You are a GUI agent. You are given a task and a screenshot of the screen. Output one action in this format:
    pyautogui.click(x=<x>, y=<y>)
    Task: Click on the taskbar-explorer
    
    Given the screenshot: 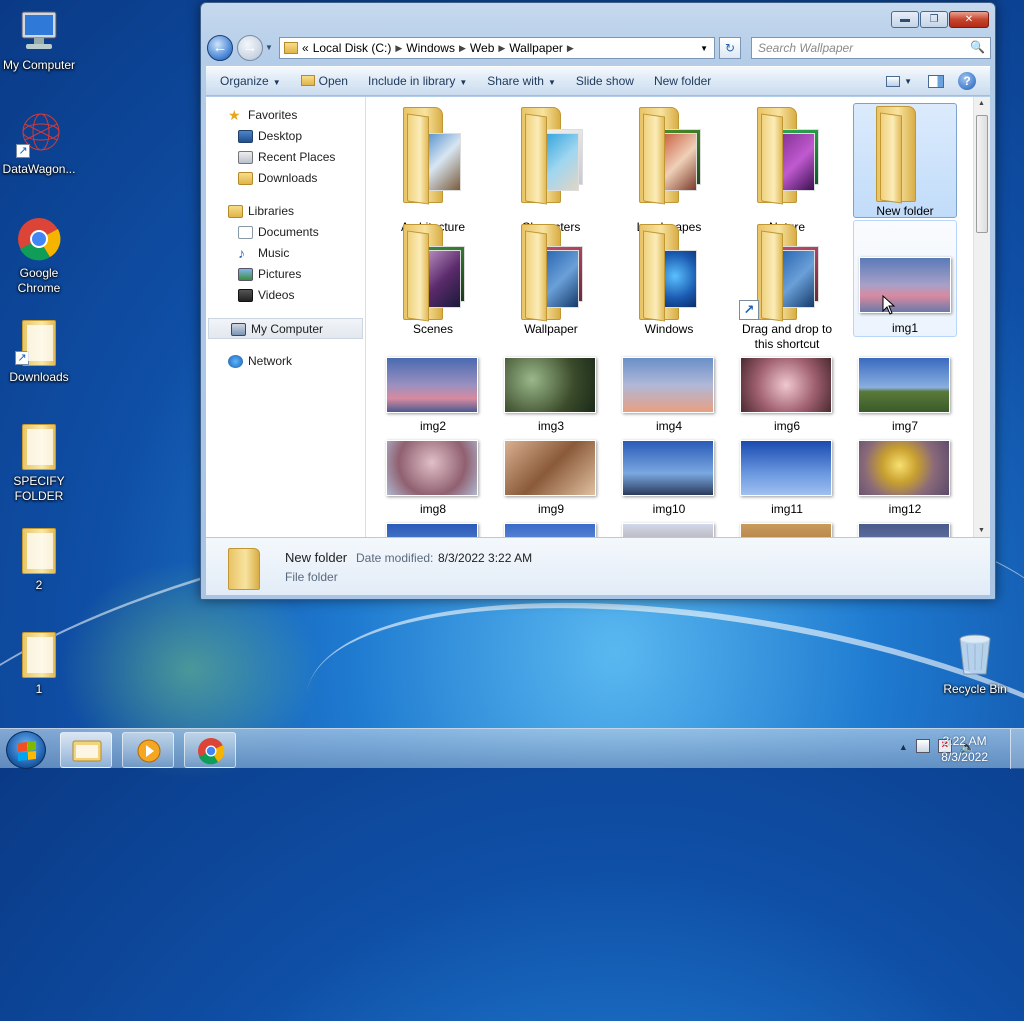 What is the action you would take?
    pyautogui.click(x=86, y=750)
    